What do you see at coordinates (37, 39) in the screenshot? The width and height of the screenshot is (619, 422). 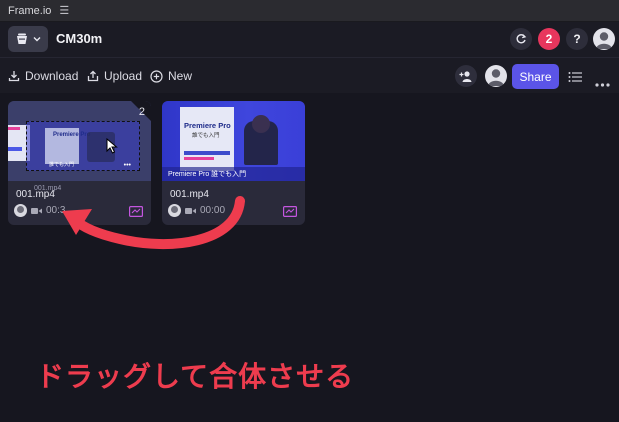 I see `chevron-down-icon` at bounding box center [37, 39].